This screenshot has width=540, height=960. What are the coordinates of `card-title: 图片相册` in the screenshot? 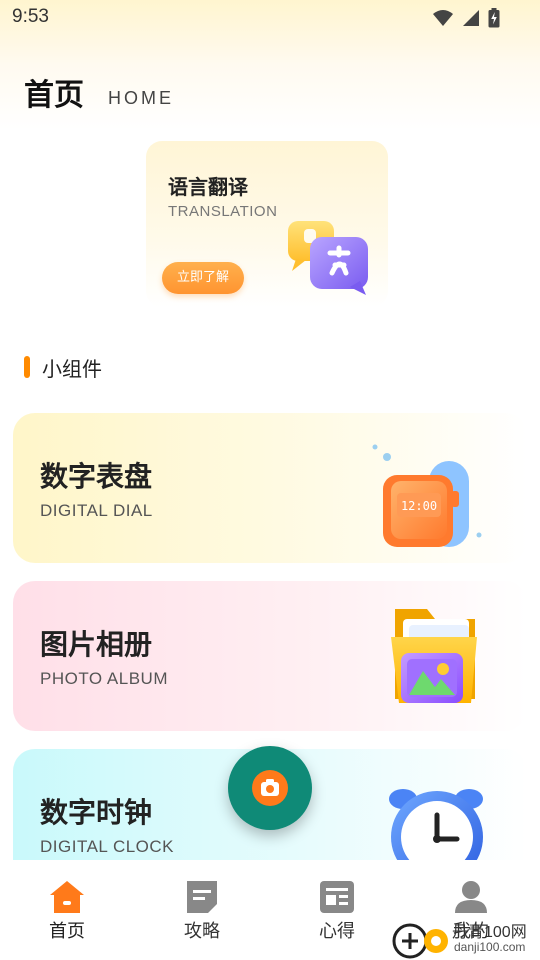 It's located at (96, 644).